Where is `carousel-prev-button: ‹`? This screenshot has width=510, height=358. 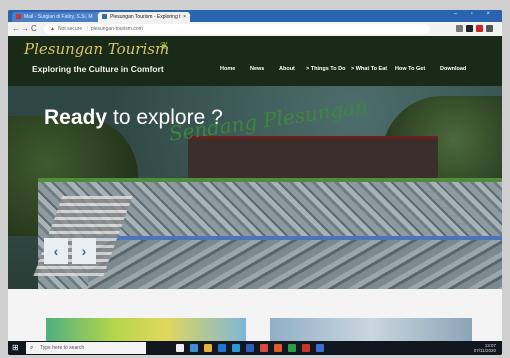
carousel-prev-button: ‹ is located at coordinates (56, 251).